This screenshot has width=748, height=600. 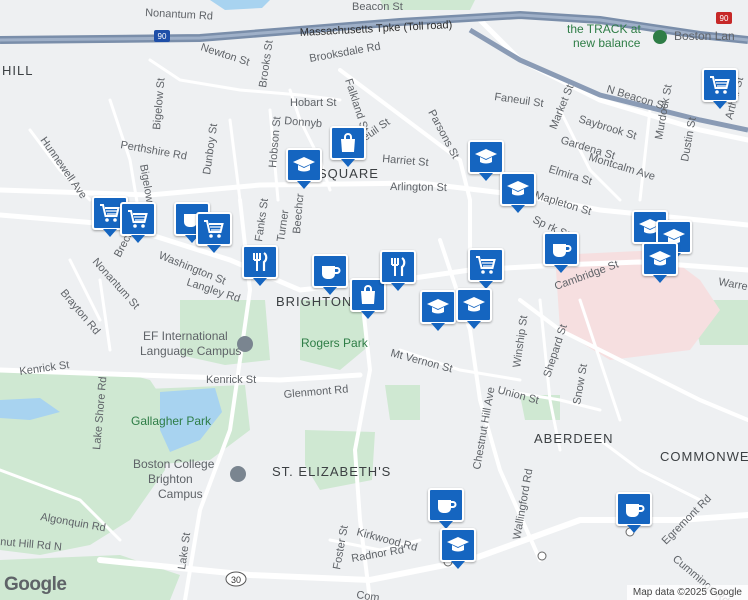 What do you see at coordinates (180, 494) in the screenshot?
I see `svg-text: Campus` at bounding box center [180, 494].